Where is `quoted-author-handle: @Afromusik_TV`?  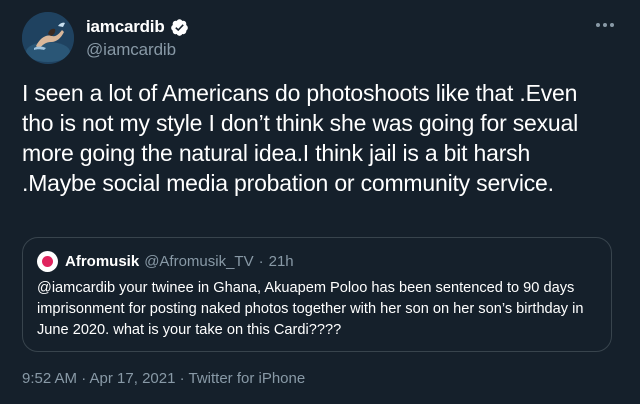 quoted-author-handle: @Afromusik_TV is located at coordinates (199, 261).